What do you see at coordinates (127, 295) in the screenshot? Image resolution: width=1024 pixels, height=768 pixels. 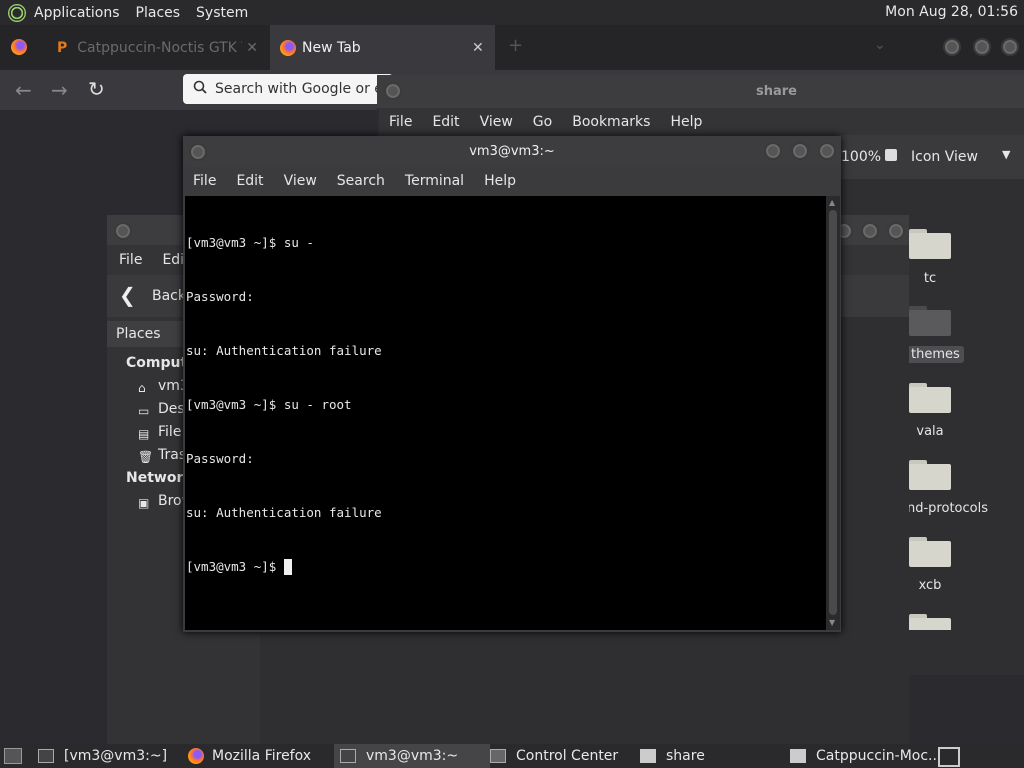 I see `back-arrow-icon: ❮` at bounding box center [127, 295].